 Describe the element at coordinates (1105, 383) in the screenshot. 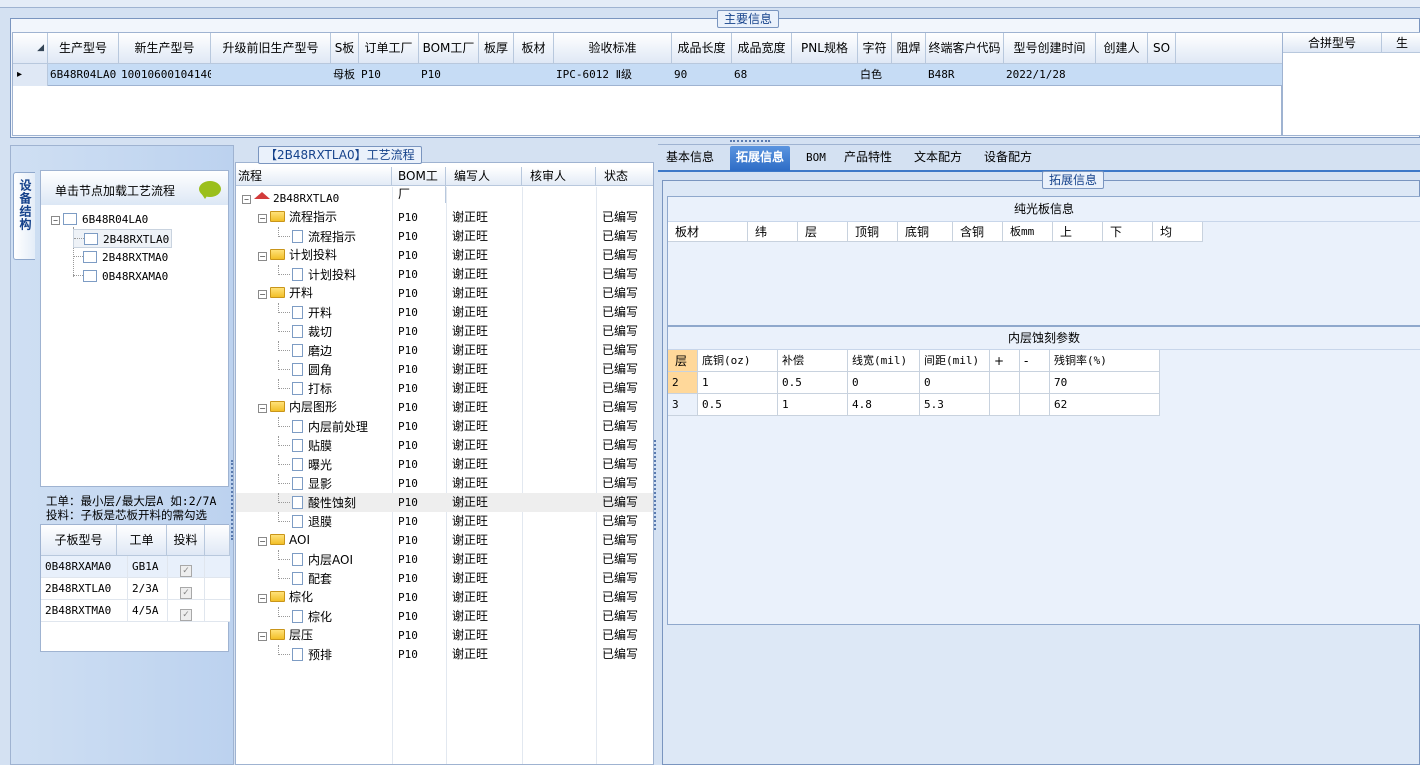

I see `etch-cell: 70` at that location.